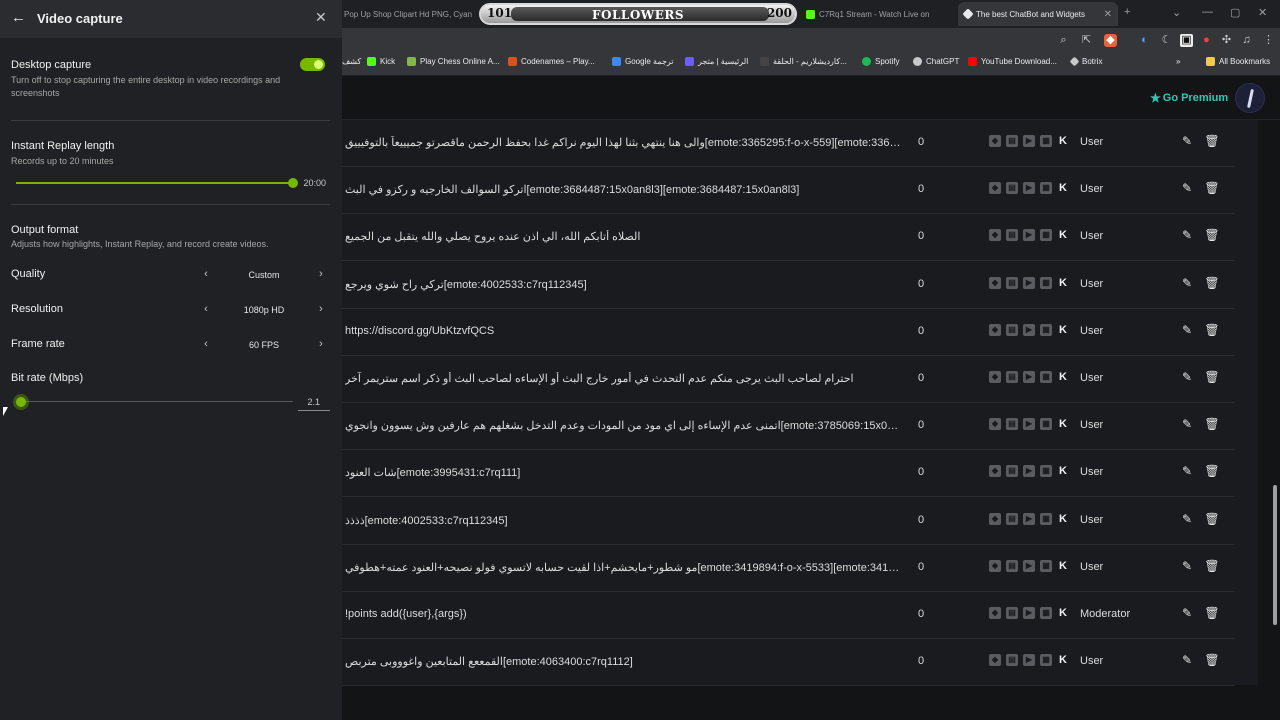 The width and height of the screenshot is (1280, 720). What do you see at coordinates (154, 183) in the screenshot?
I see `instant-replay-slider-track` at bounding box center [154, 183].